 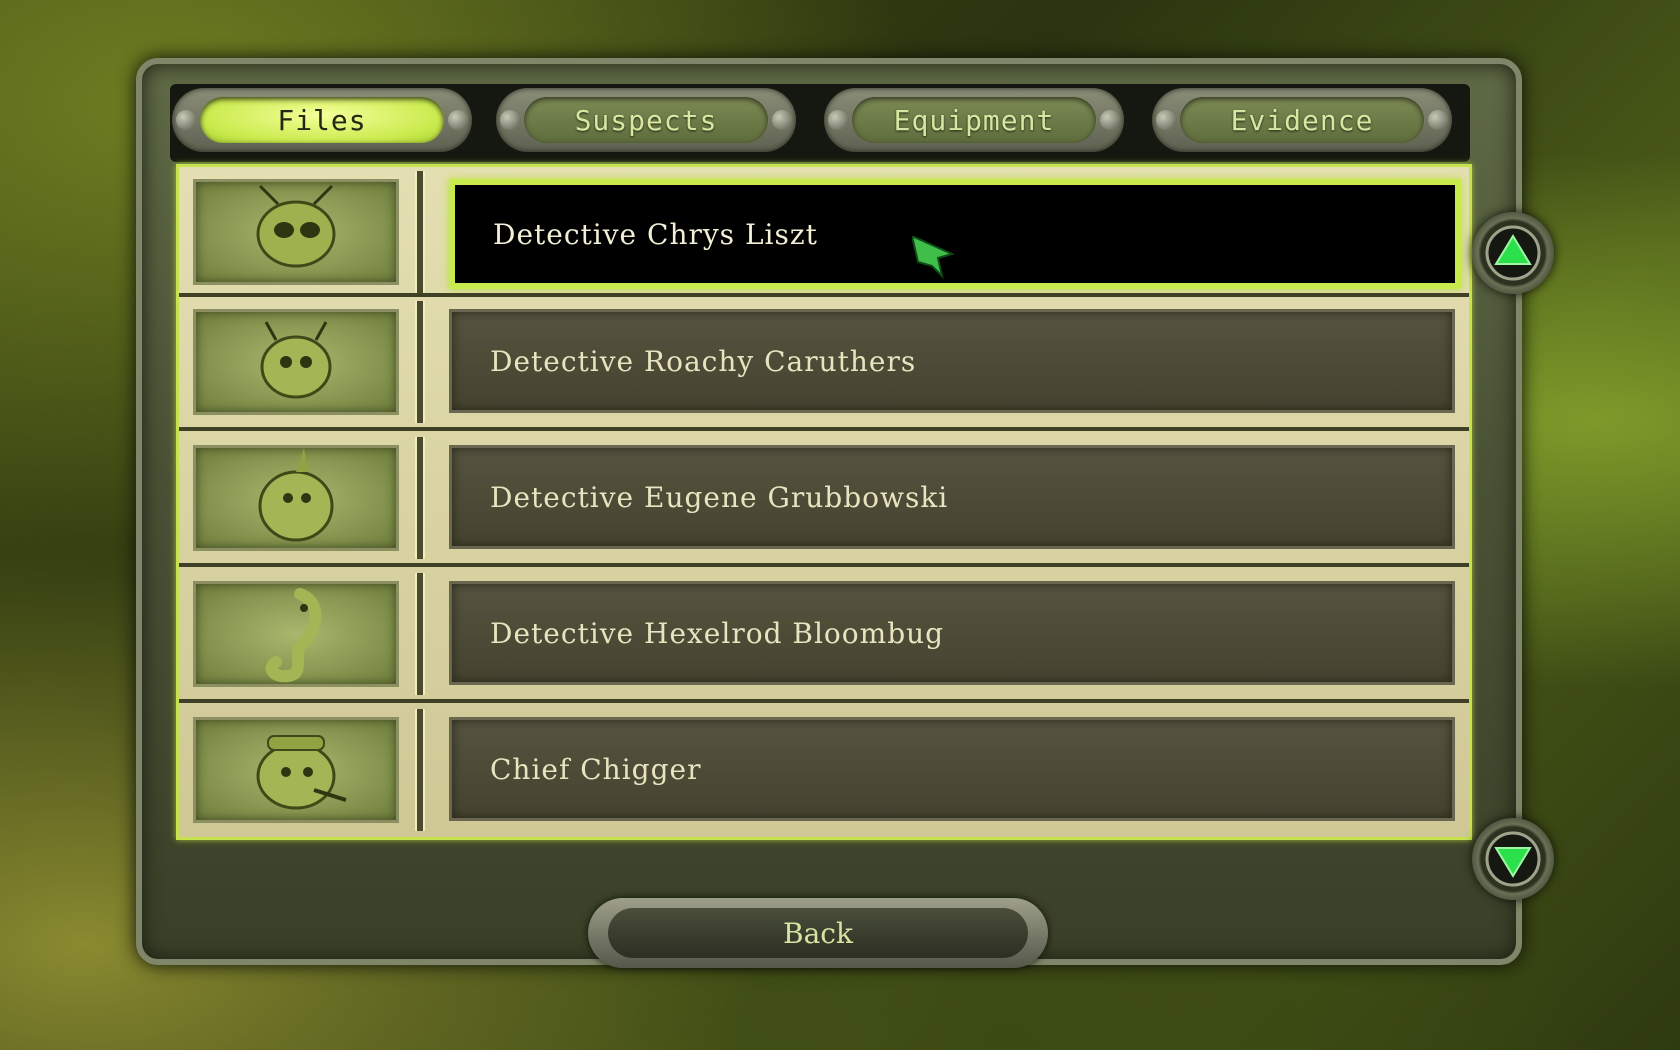 I want to click on tab-equipment: Equipment, so click(x=974, y=120).